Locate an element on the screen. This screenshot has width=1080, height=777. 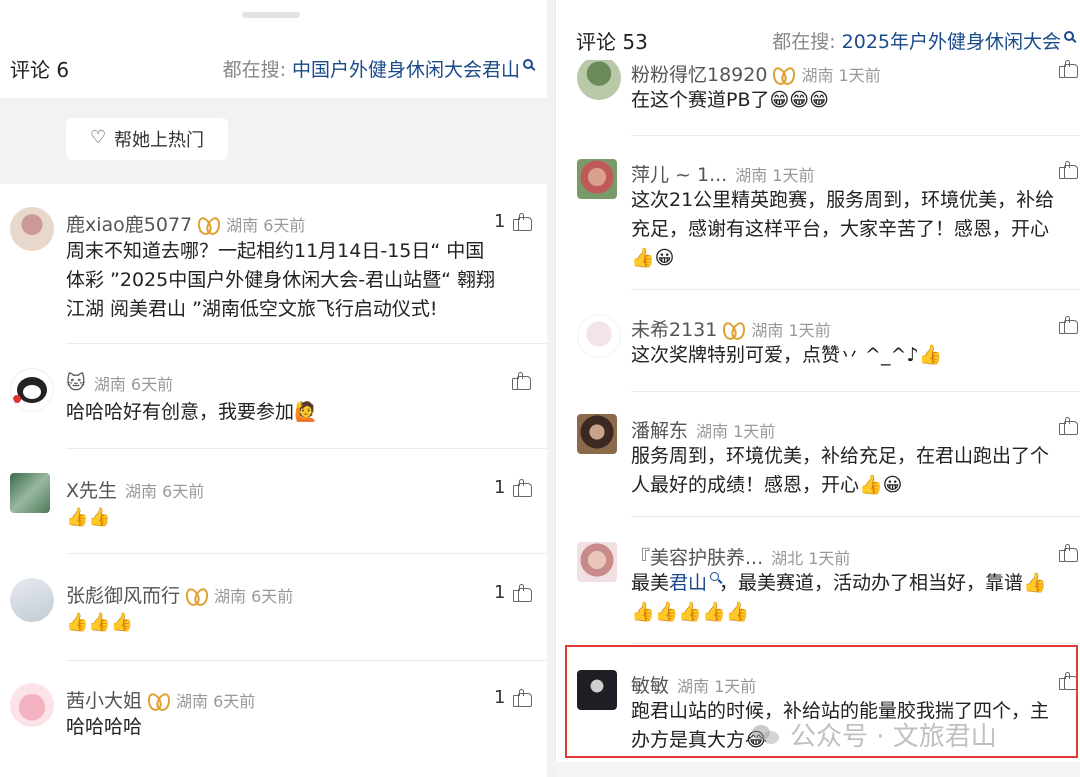
comment-meta: 『美容护肤养... 湖北 1天前 is located at coordinates (740, 556).